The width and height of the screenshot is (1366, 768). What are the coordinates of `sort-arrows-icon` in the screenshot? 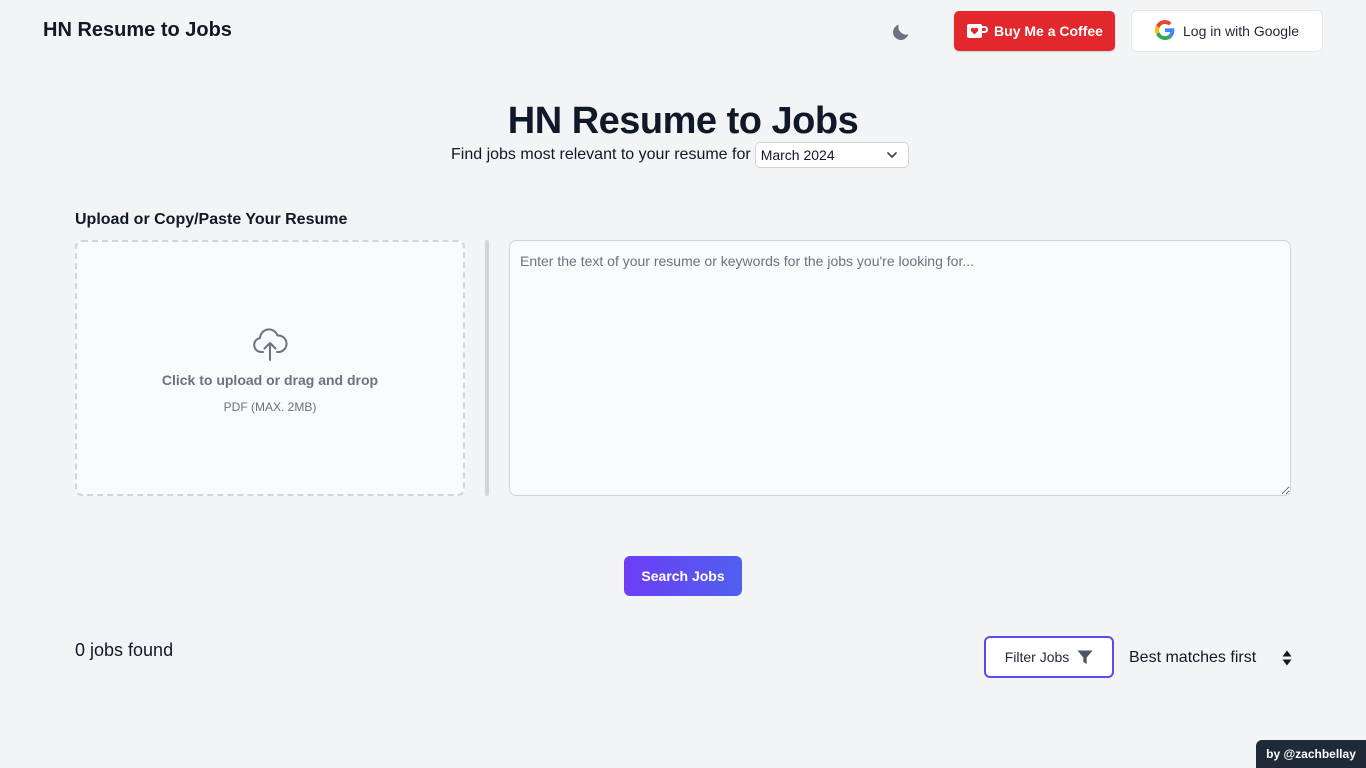 It's located at (1287, 658).